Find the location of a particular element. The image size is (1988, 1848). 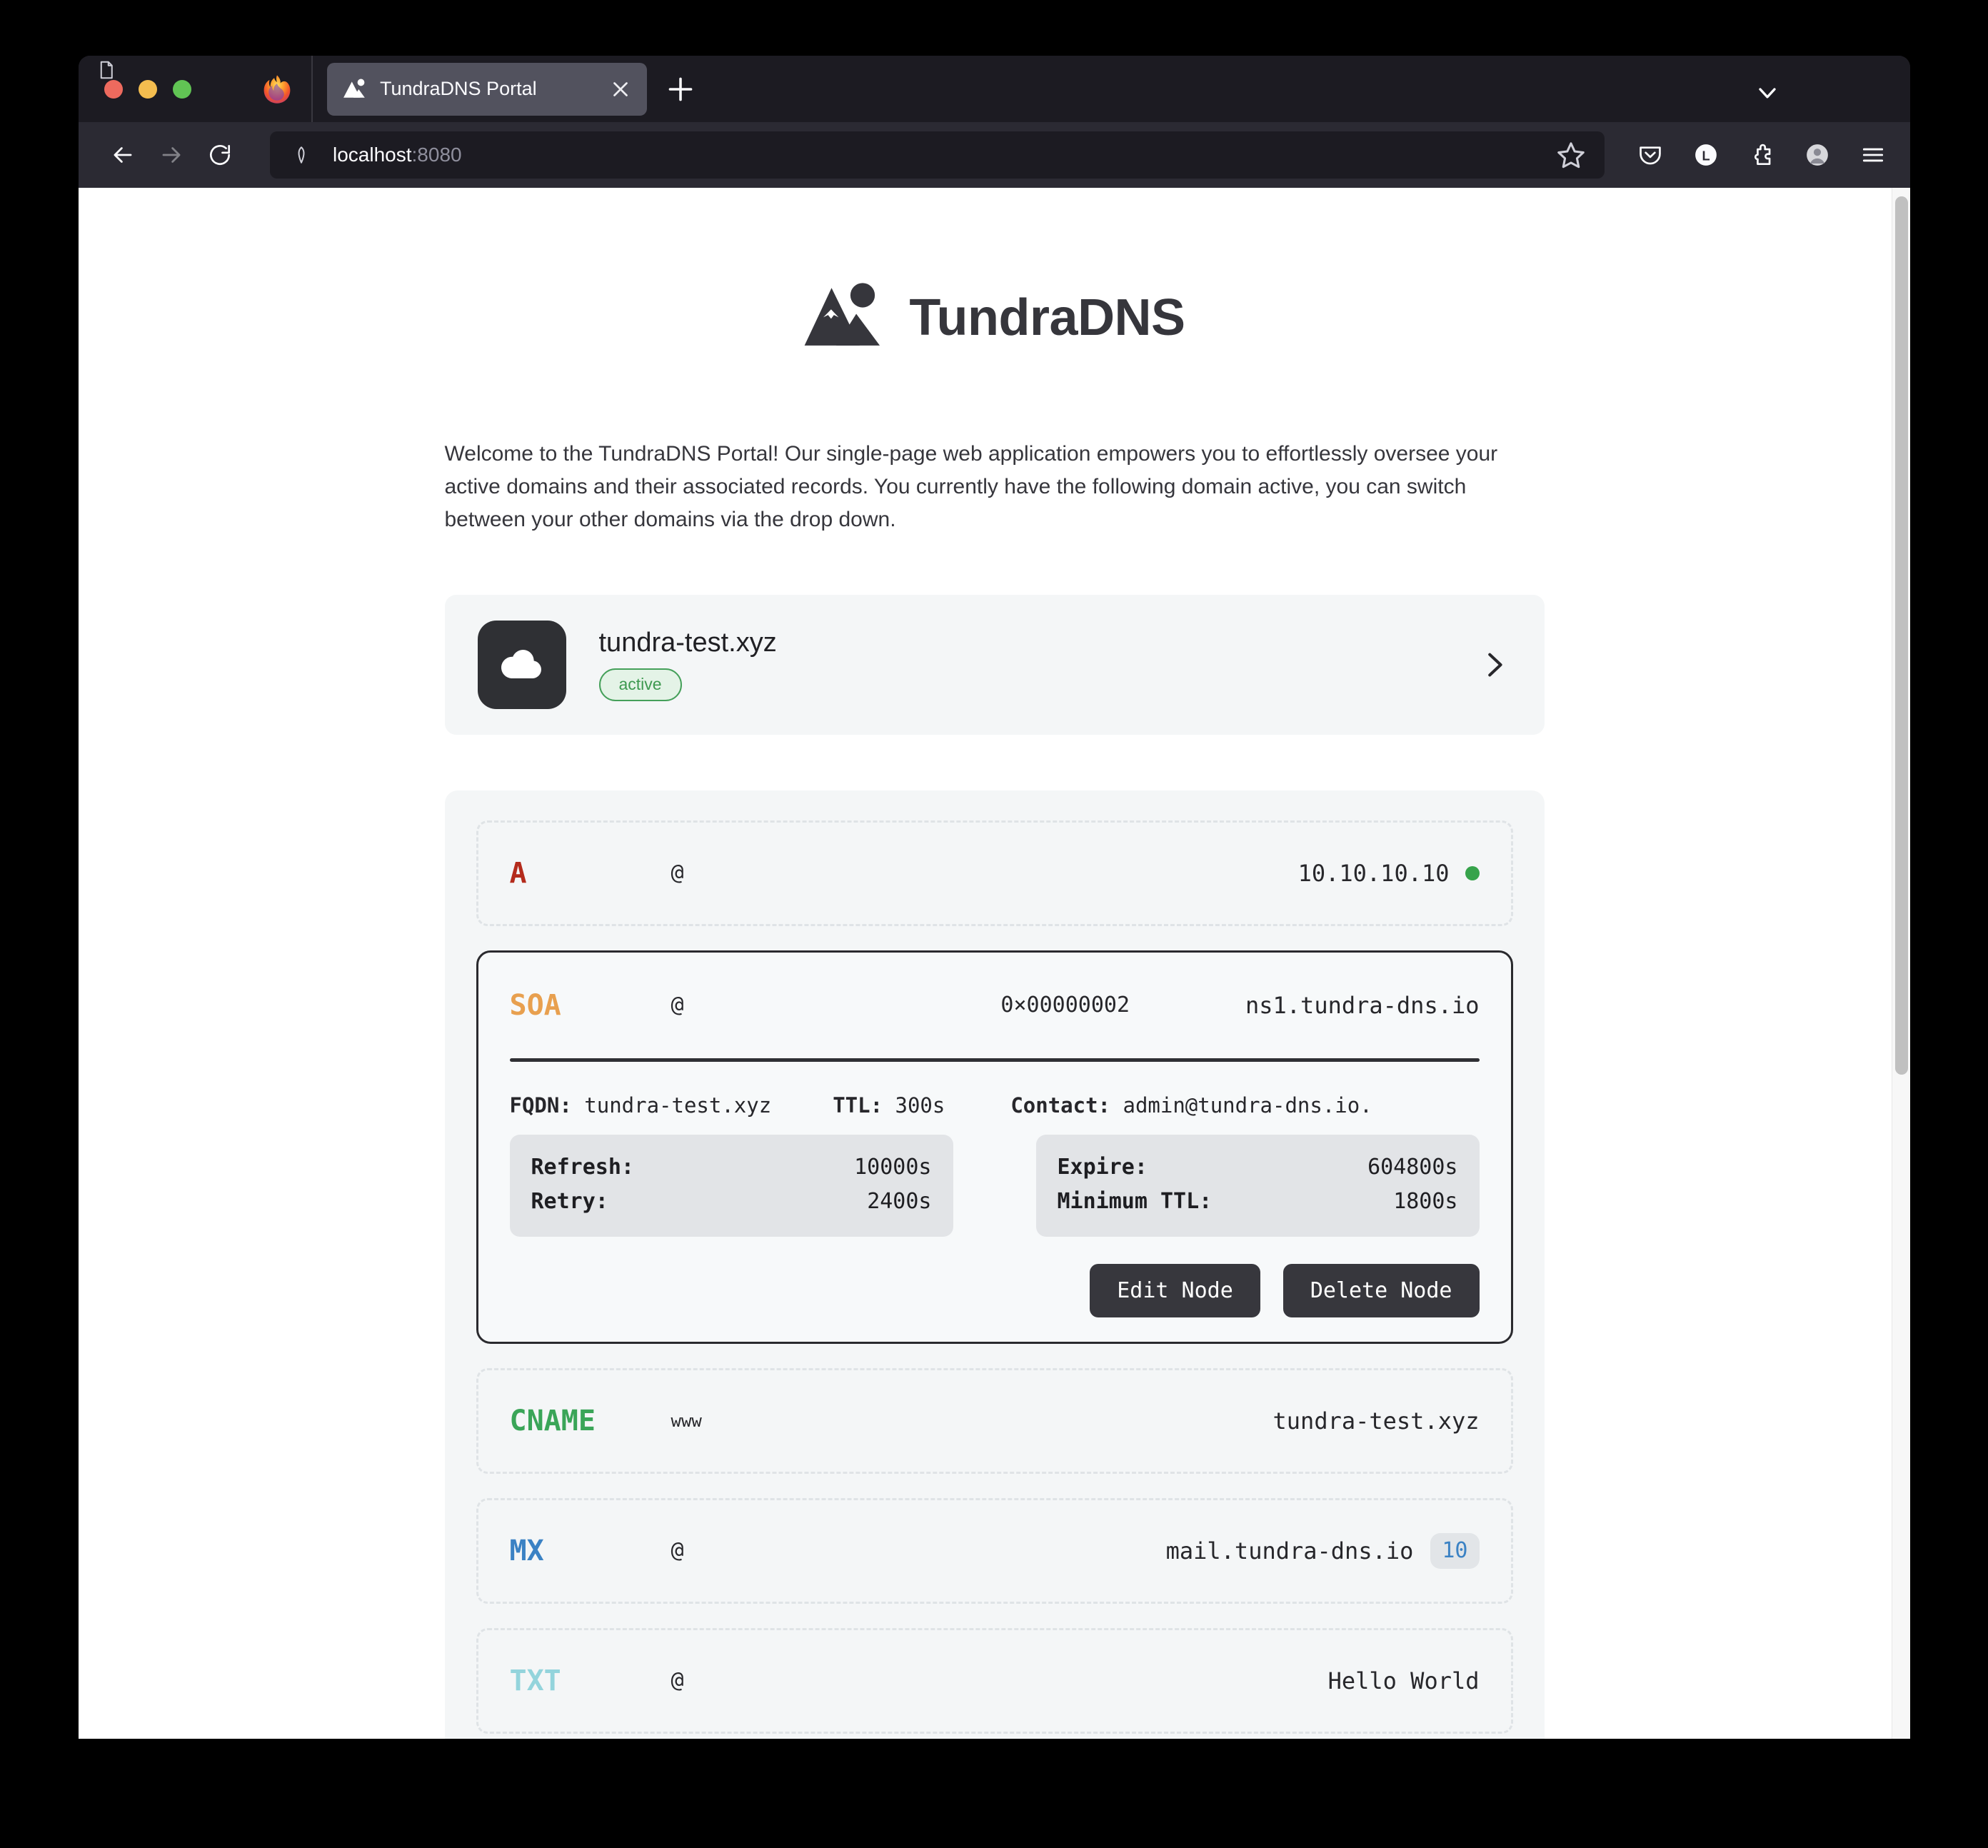

container-L-icon: L is located at coordinates (1706, 155).